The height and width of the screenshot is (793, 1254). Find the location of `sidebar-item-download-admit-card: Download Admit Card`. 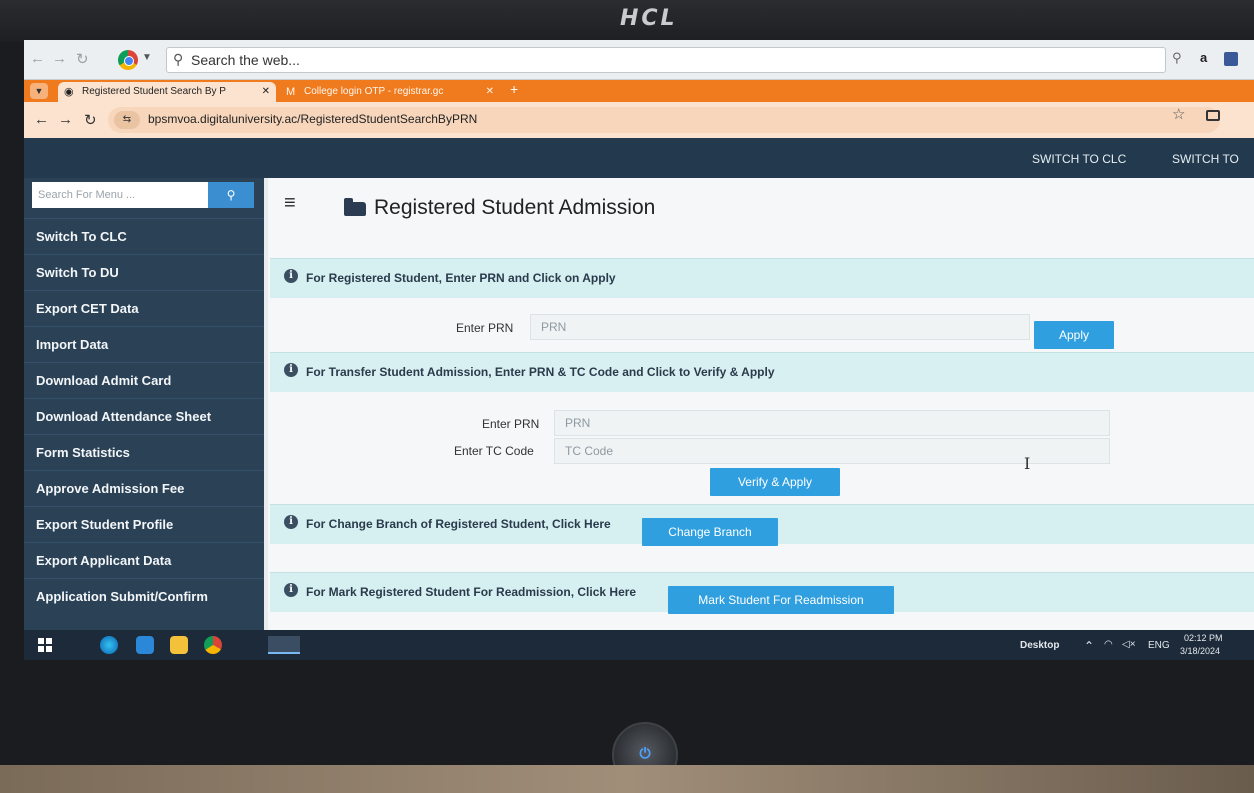

sidebar-item-download-admit-card: Download Admit Card is located at coordinates (144, 380).